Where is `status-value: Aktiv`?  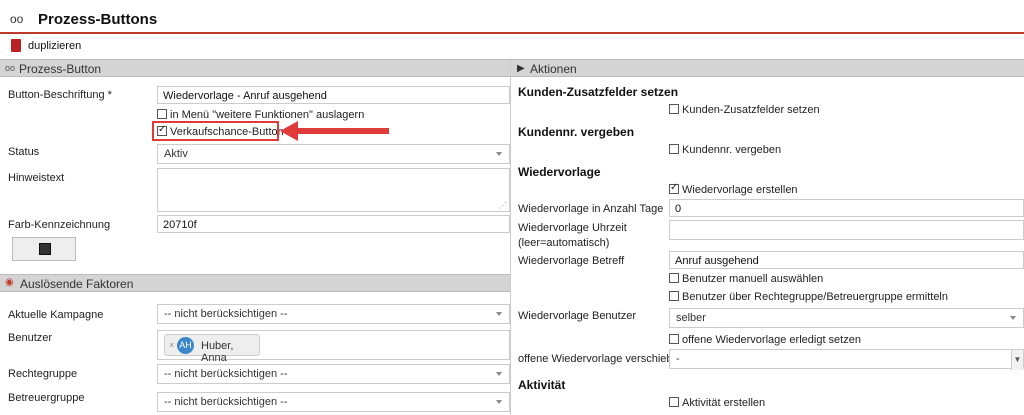 status-value: Aktiv is located at coordinates (176, 154).